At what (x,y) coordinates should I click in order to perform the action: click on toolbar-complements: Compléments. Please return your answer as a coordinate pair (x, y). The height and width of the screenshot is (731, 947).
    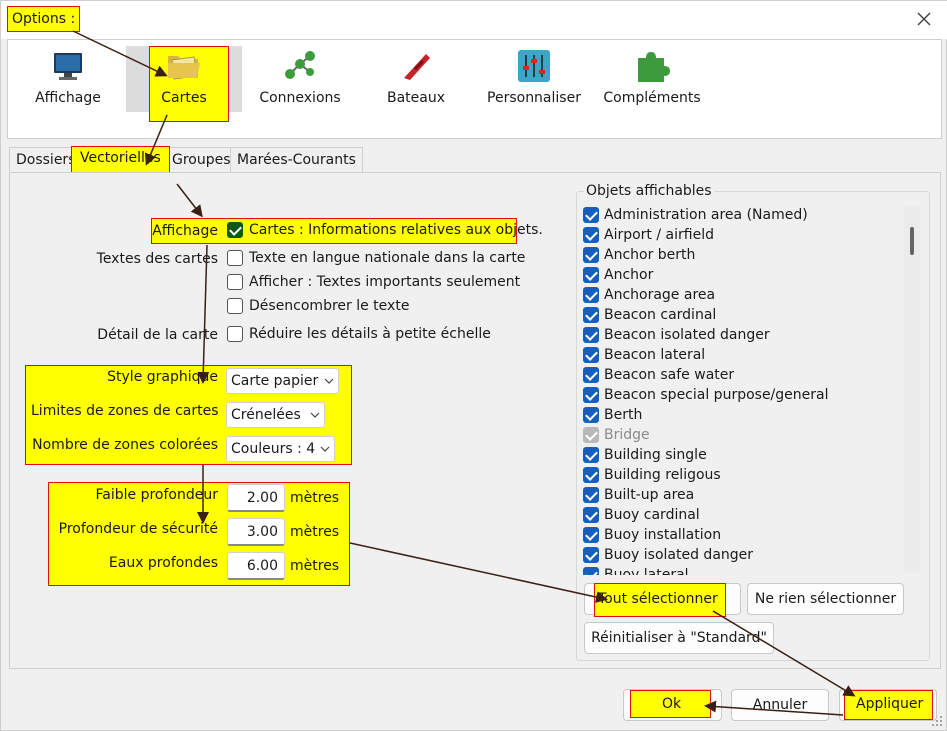
    Looking at the image, I should click on (652, 79).